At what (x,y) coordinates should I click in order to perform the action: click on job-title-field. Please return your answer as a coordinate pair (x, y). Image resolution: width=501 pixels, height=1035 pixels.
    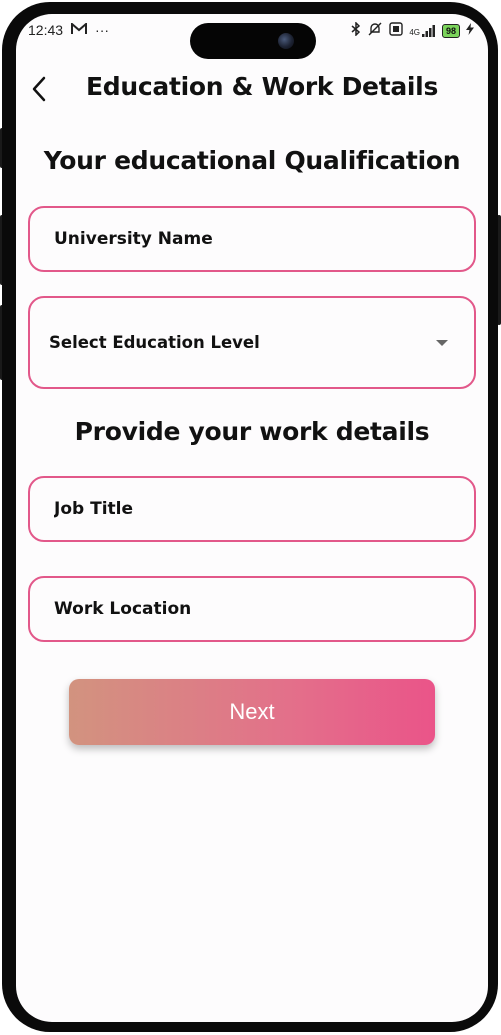
    Looking at the image, I should click on (252, 509).